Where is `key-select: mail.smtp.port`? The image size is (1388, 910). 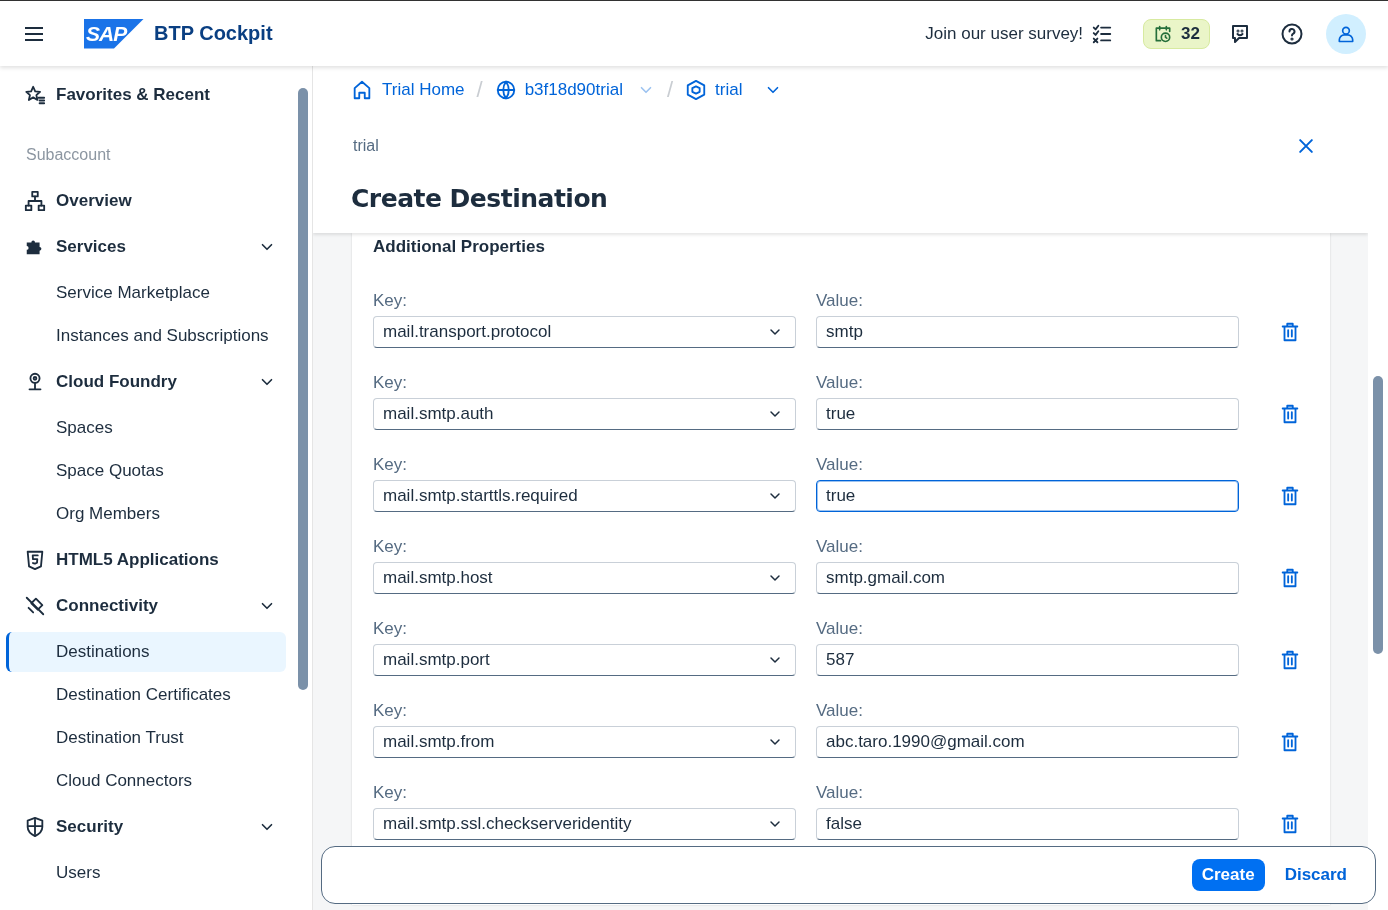
key-select: mail.smtp.port is located at coordinates (584, 660).